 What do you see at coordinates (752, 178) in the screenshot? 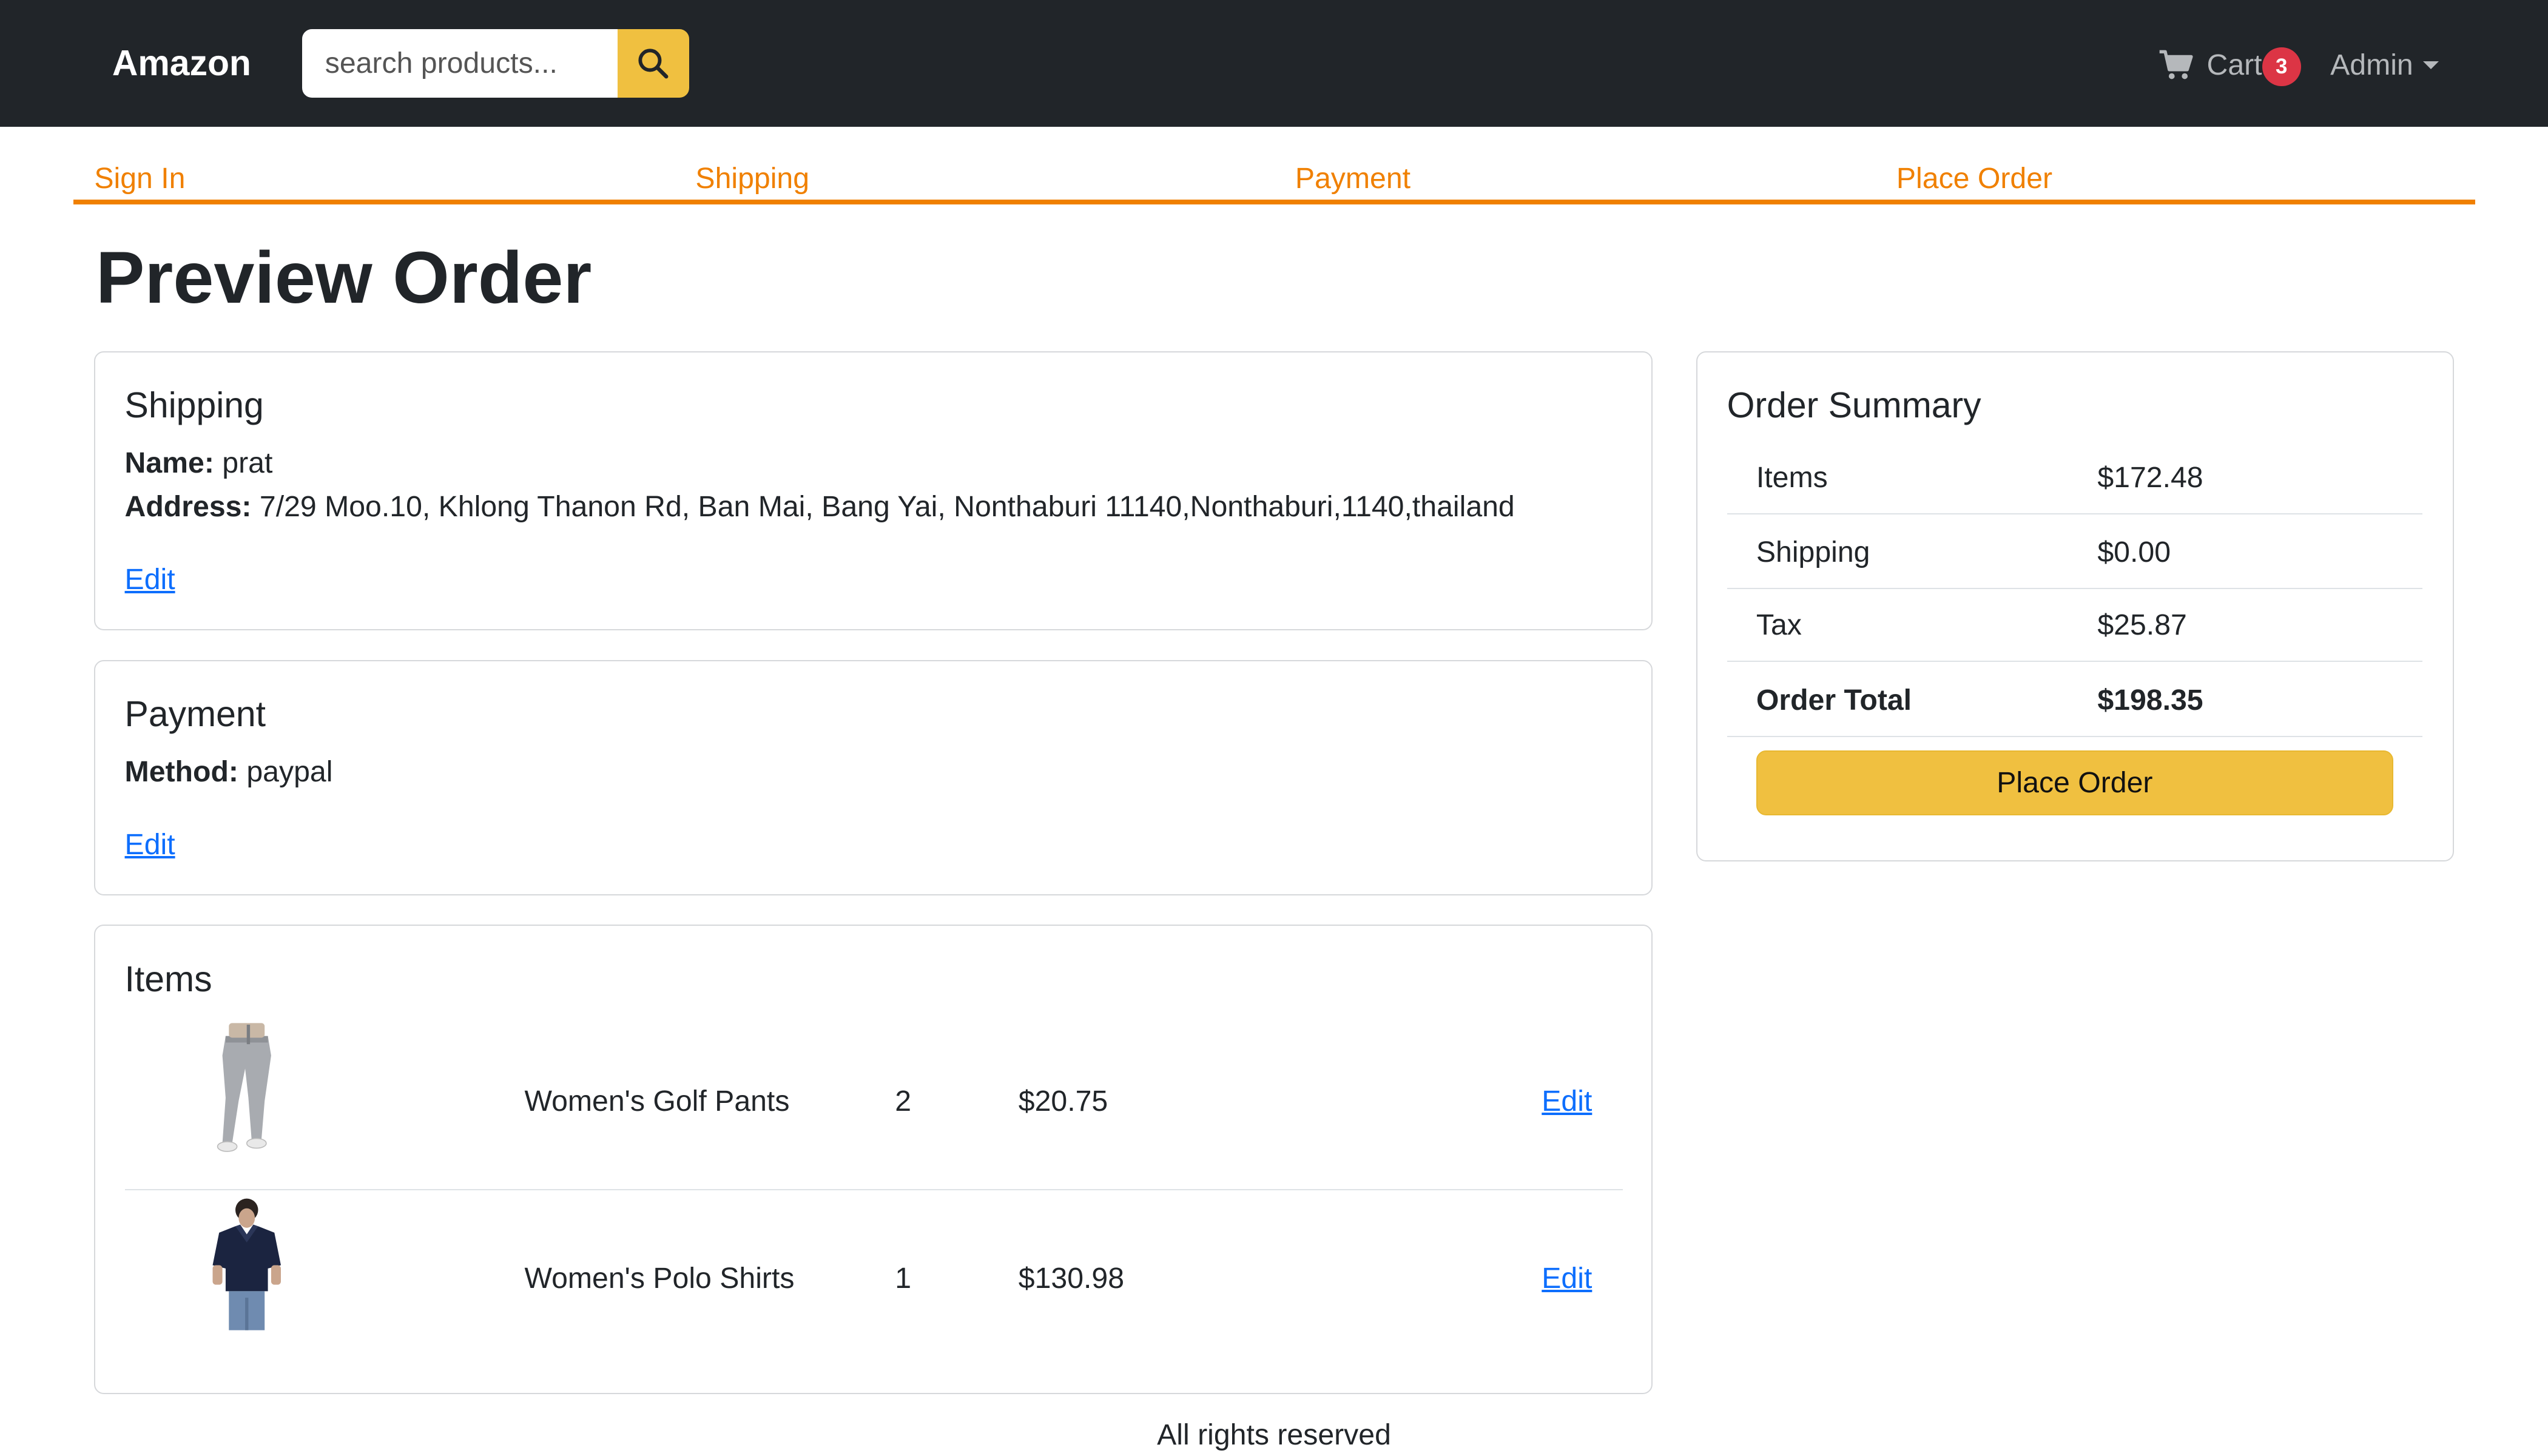
I see `step-shipping: Shipping` at bounding box center [752, 178].